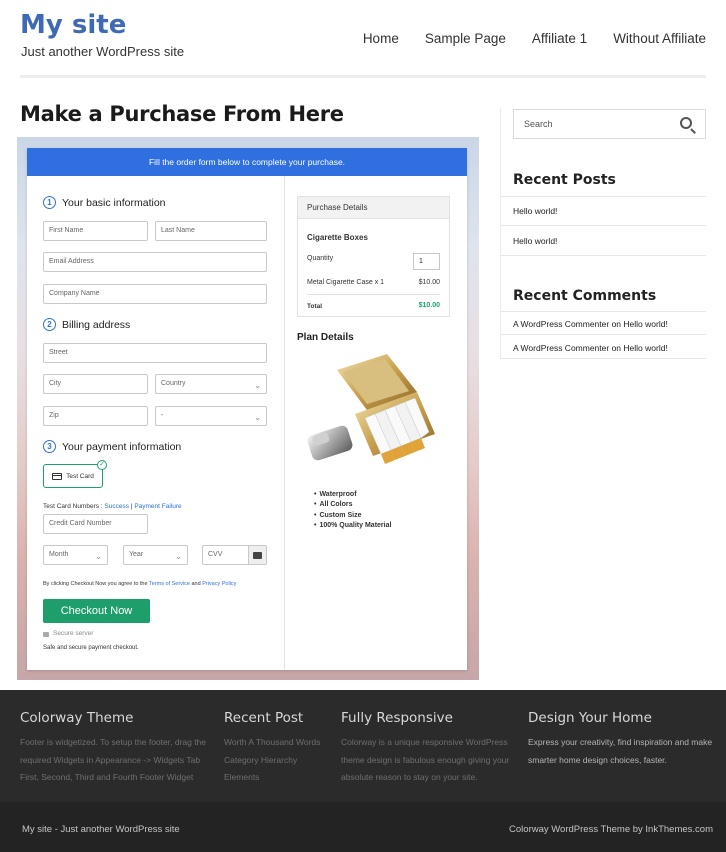 Image resolution: width=726 pixels, height=852 pixels. I want to click on privacy-link: Privacy Policy, so click(219, 584).